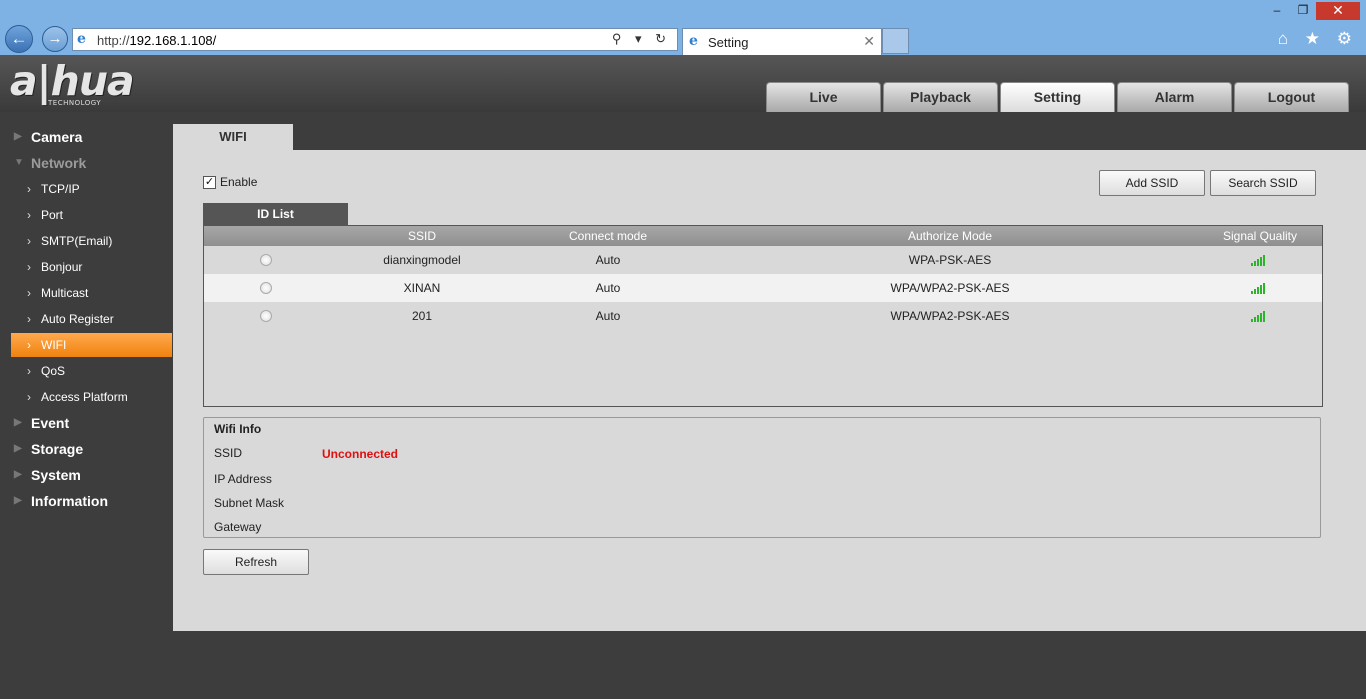 This screenshot has width=1366, height=699. What do you see at coordinates (360, 454) in the screenshot?
I see `info-ssid-value: Unconnected` at bounding box center [360, 454].